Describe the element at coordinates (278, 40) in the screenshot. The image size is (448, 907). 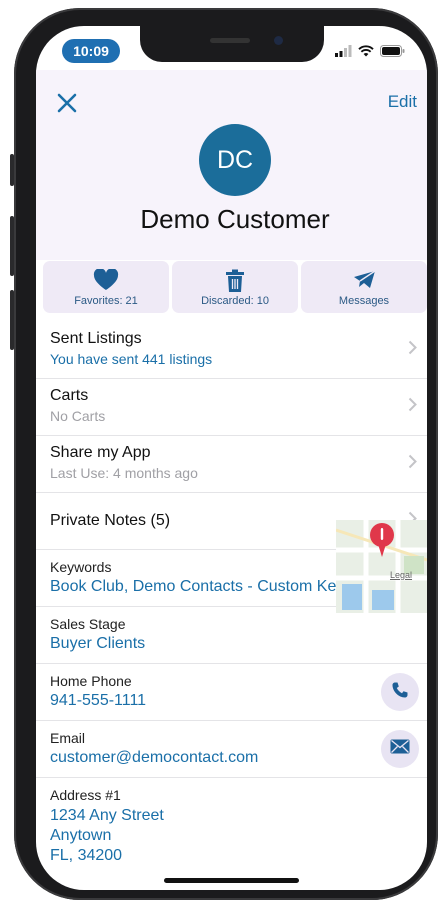
I see `camera` at that location.